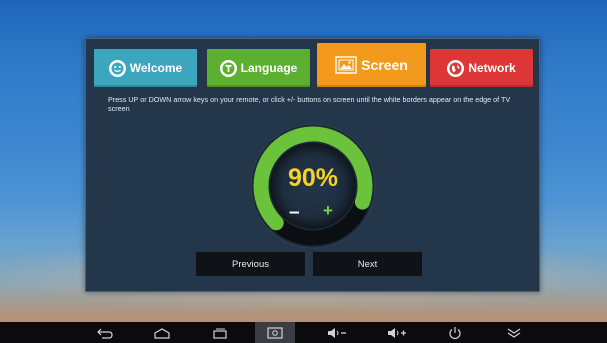 The image size is (607, 343). Describe the element at coordinates (162, 332) in the screenshot. I see `home-icon` at that location.